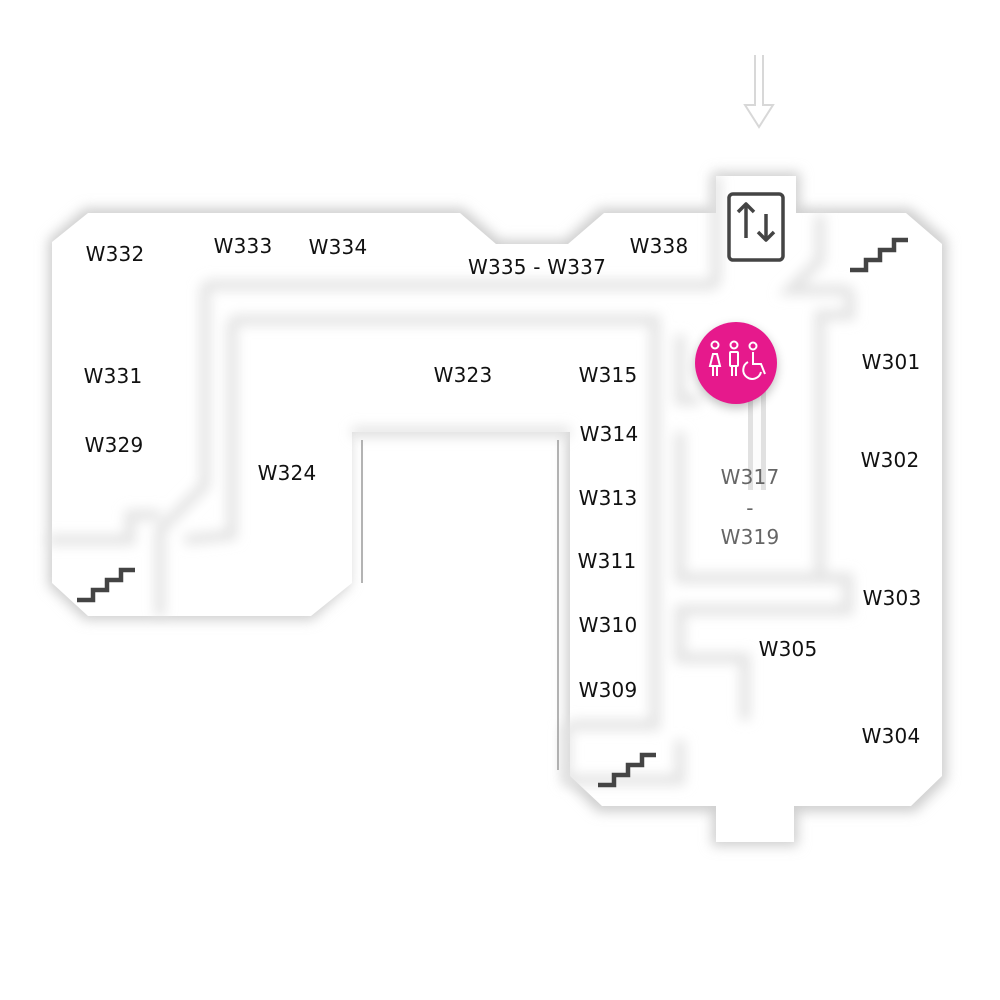 The height and width of the screenshot is (1000, 1000). Describe the element at coordinates (113, 376) in the screenshot. I see `room-label-w331: W331` at that location.